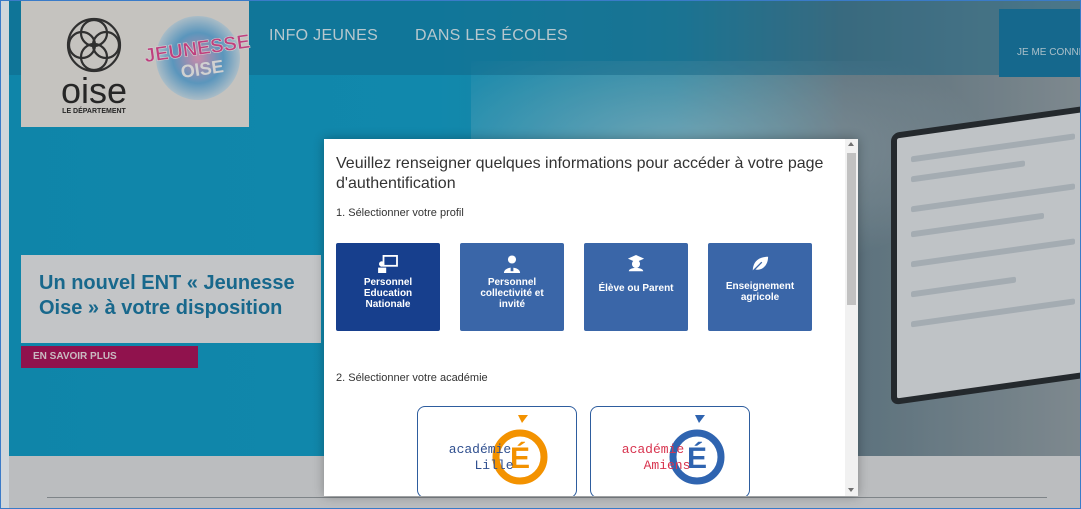 Image resolution: width=1081 pixels, height=509 pixels. I want to click on scroll-thumb, so click(851, 229).